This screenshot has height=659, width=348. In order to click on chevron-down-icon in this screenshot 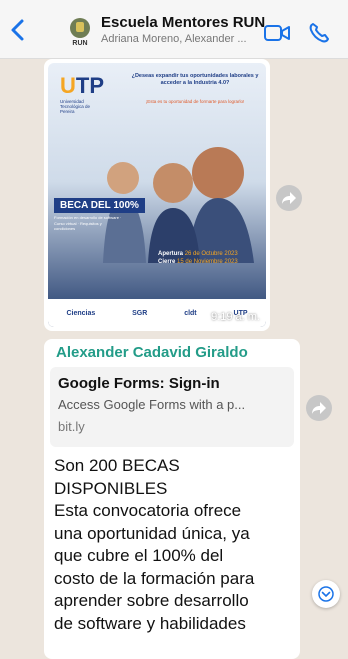, I will do `click(326, 594)`.